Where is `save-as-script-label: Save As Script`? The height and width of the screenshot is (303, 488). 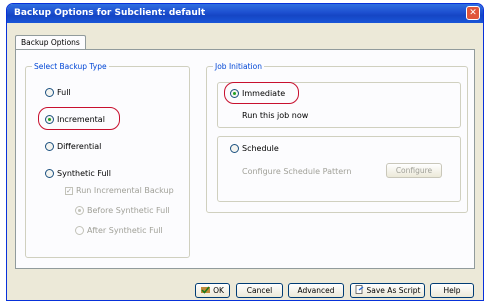 save-as-script-label: Save As Script is located at coordinates (393, 290).